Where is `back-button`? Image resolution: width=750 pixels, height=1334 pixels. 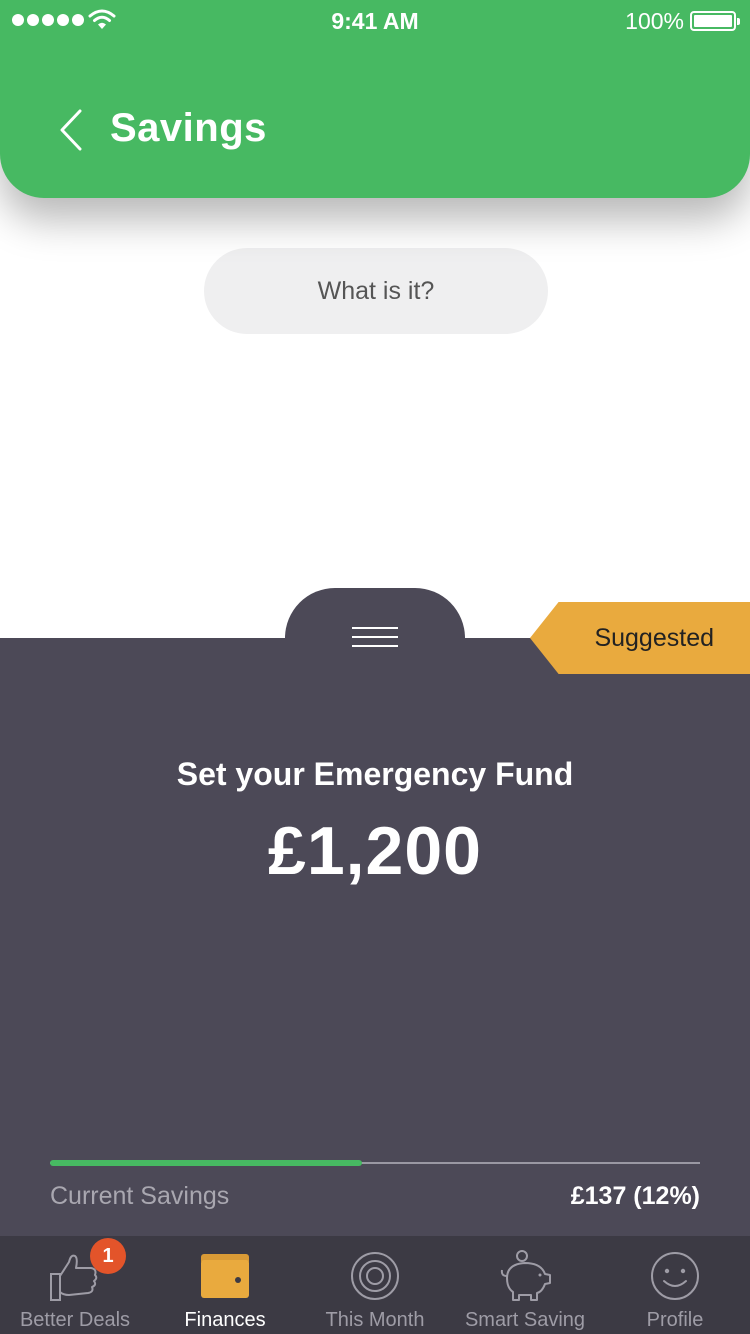
back-button is located at coordinates (72, 130).